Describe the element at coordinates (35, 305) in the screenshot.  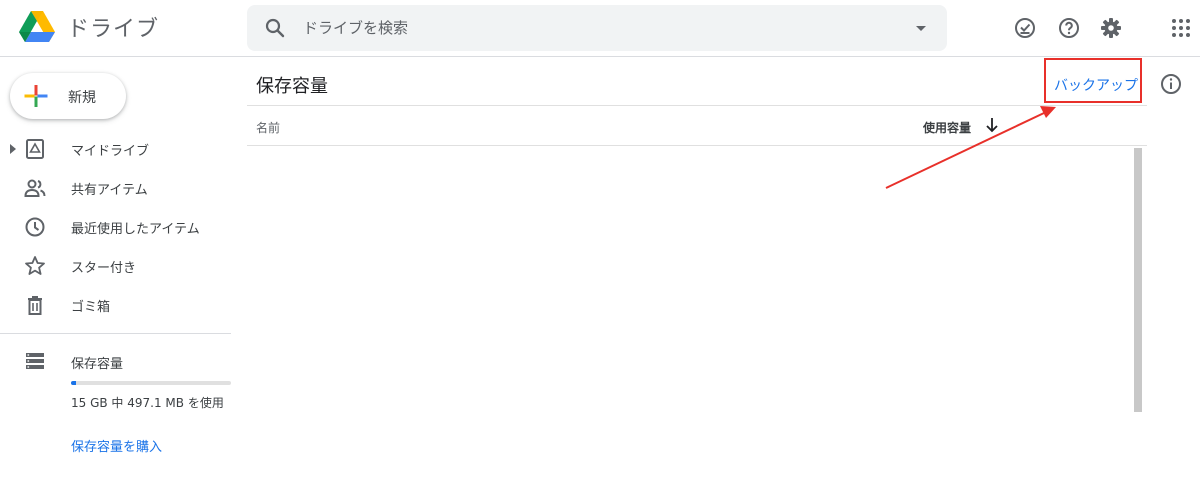
I see `trash-icon` at that location.